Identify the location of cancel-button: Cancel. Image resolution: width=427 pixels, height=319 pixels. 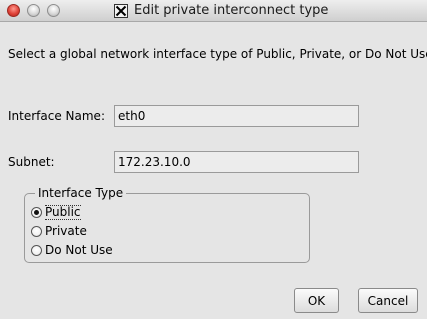
(388, 300).